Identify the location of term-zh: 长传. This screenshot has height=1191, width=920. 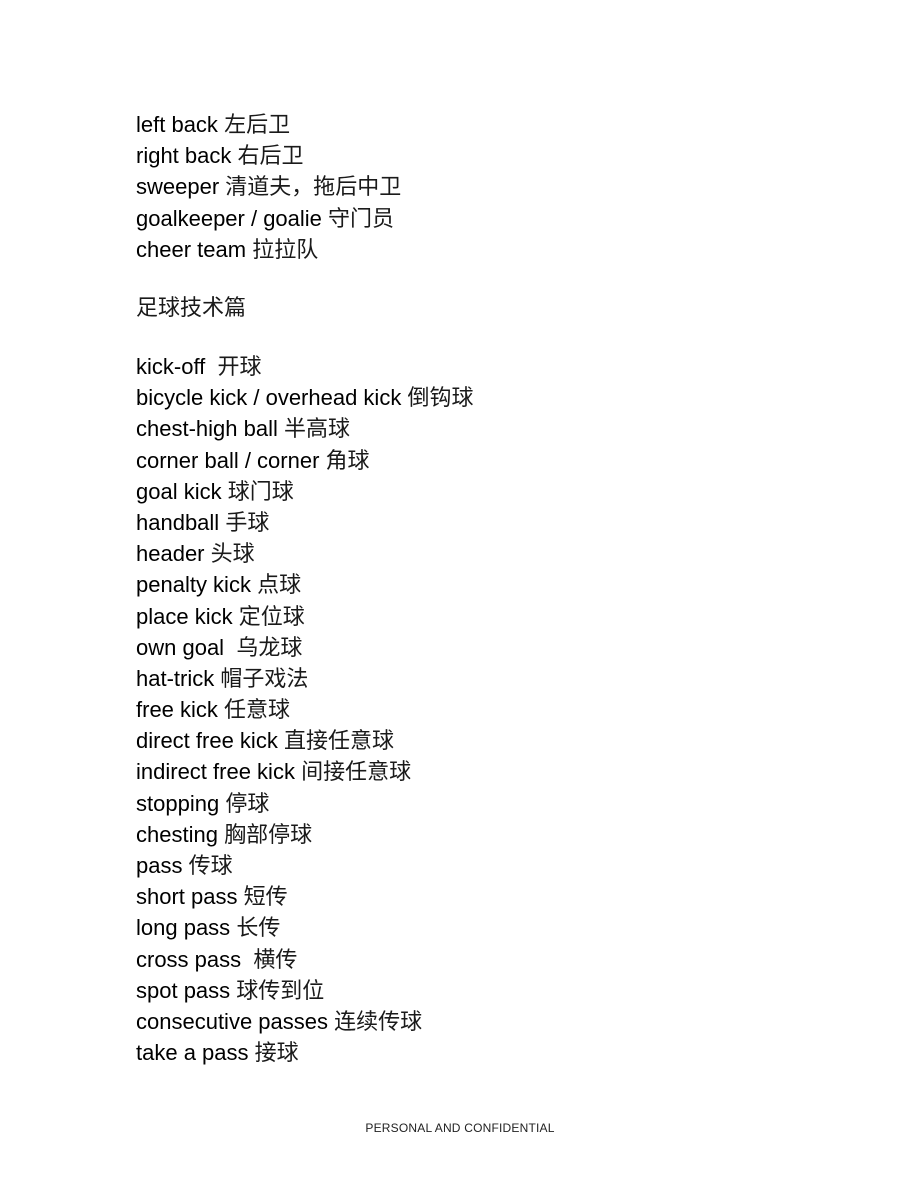
(258, 928).